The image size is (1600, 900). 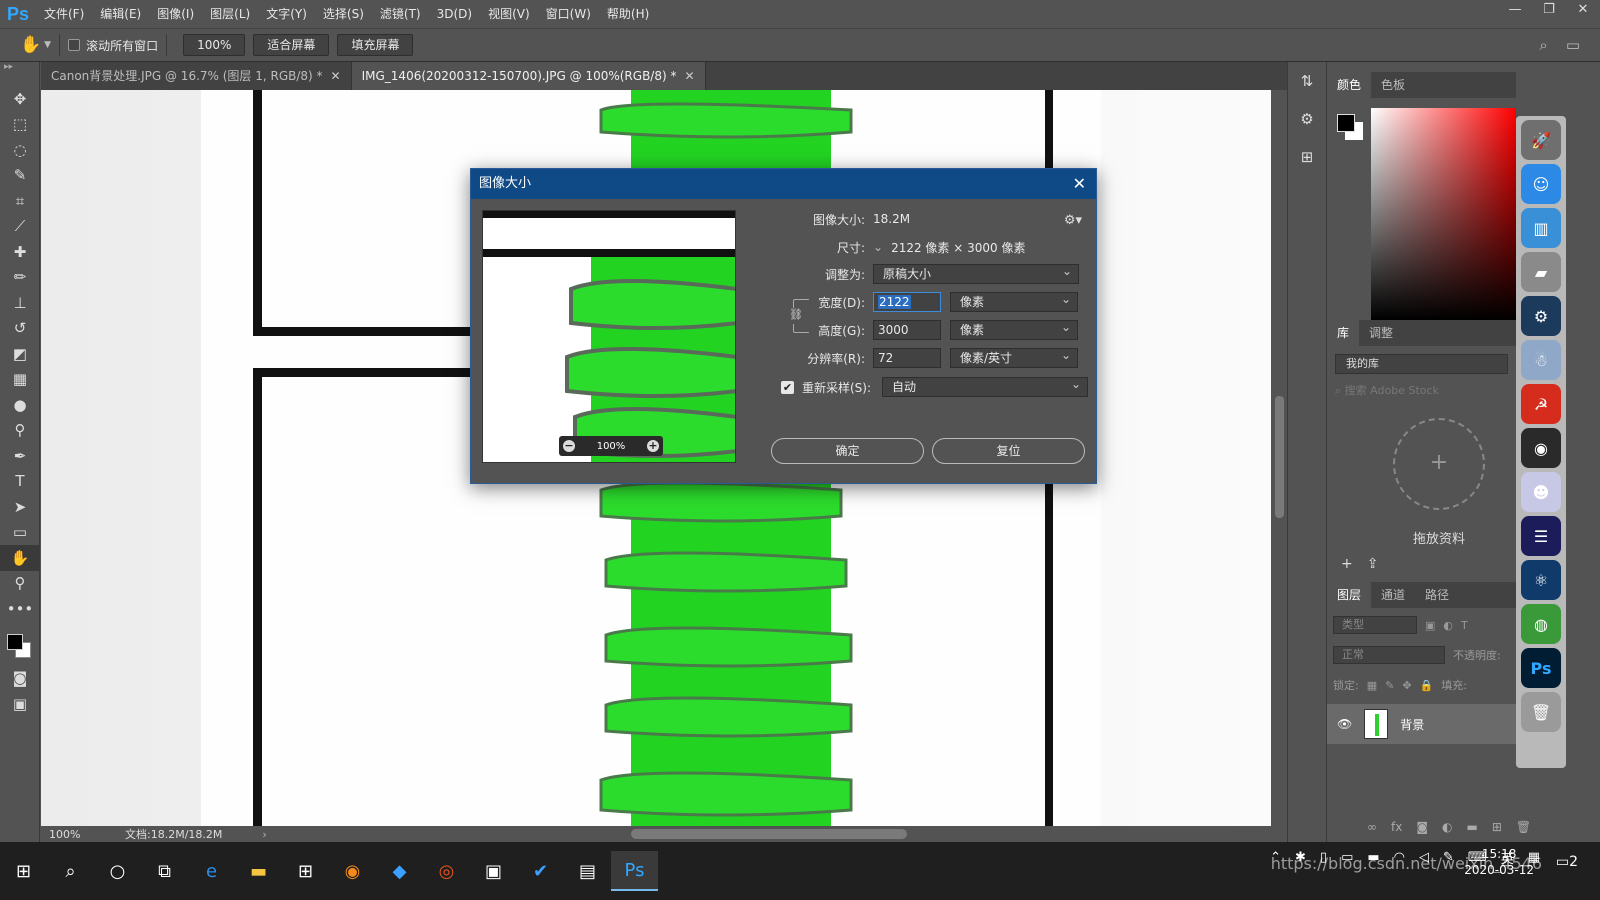 What do you see at coordinates (540, 871) in the screenshot?
I see `todo-check-icon: ✔` at bounding box center [540, 871].